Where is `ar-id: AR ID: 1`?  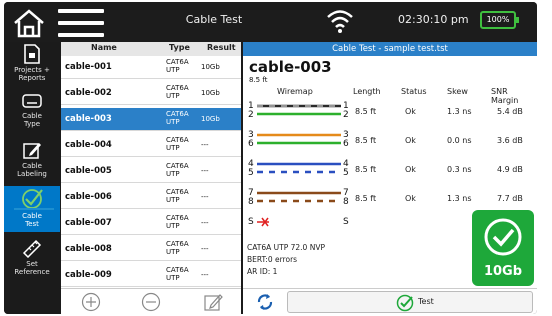
ar-id: AR ID: 1 is located at coordinates (262, 271).